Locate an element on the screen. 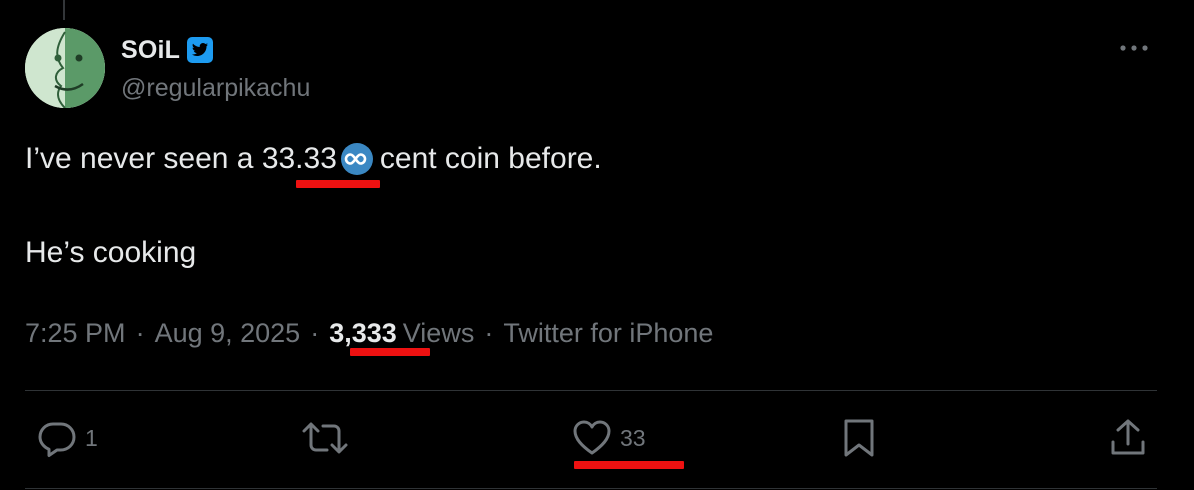  avatar-image is located at coordinates (65, 68).